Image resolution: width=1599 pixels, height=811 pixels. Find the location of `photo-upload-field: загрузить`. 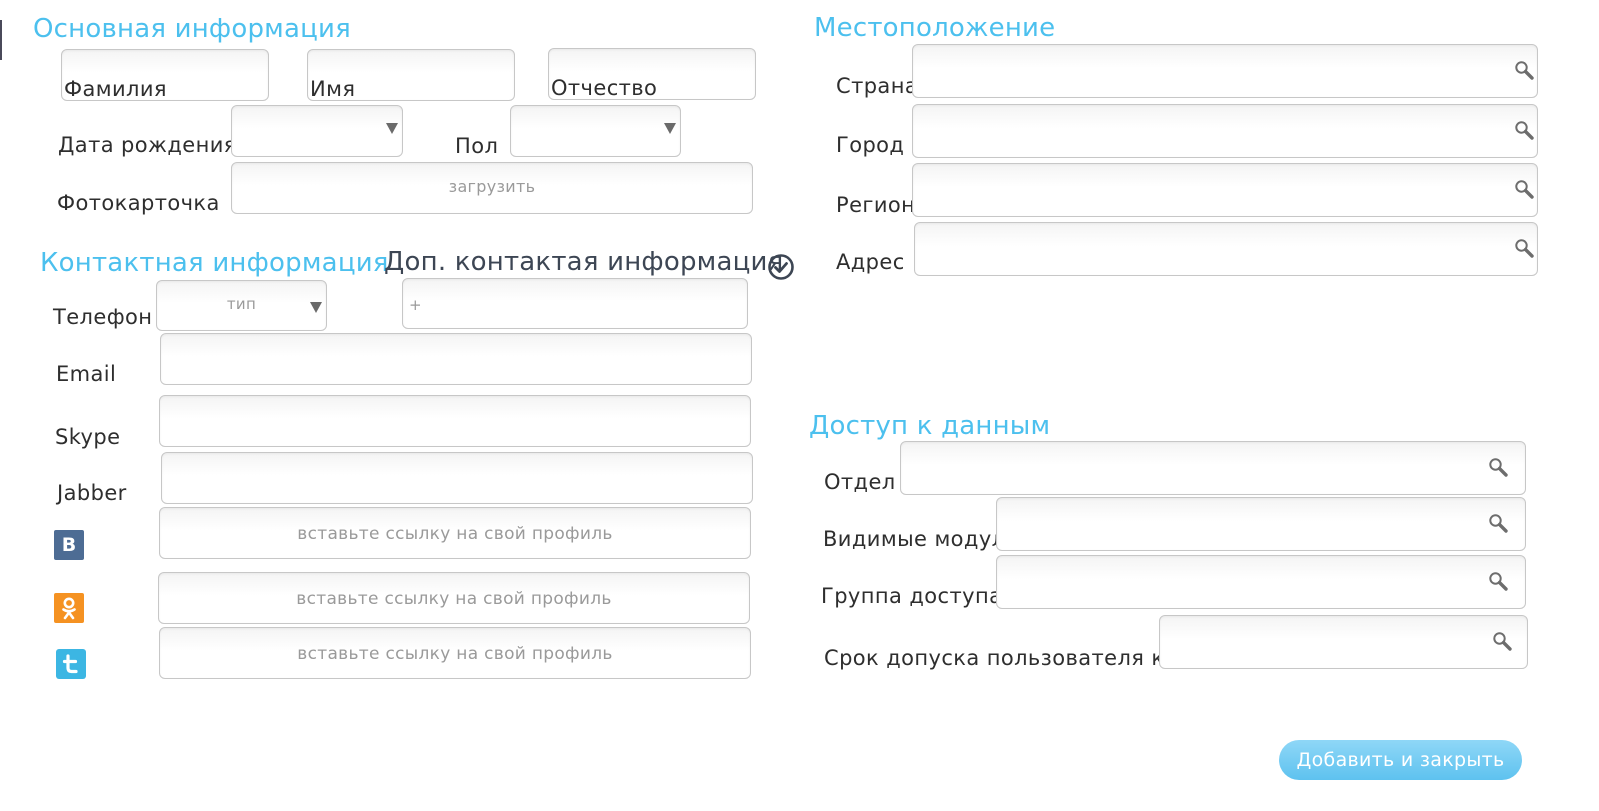

photo-upload-field: загрузить is located at coordinates (492, 188).